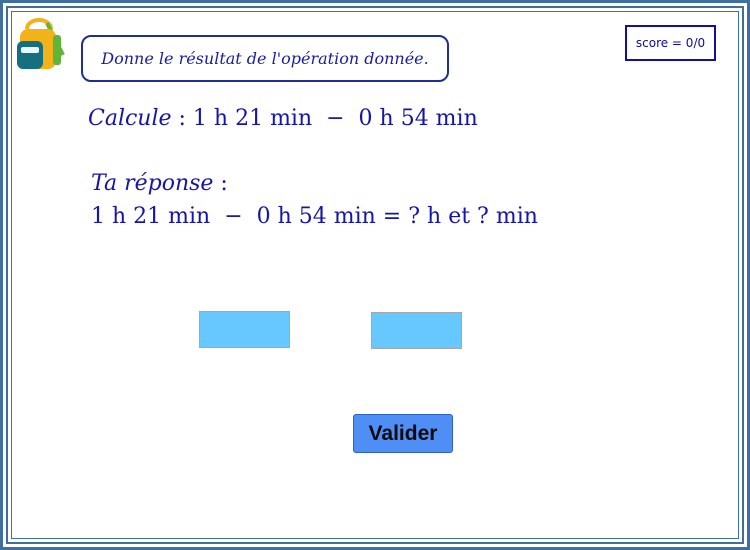 The height and width of the screenshot is (550, 750). I want to click on score-text: score = 0/0, so click(670, 43).